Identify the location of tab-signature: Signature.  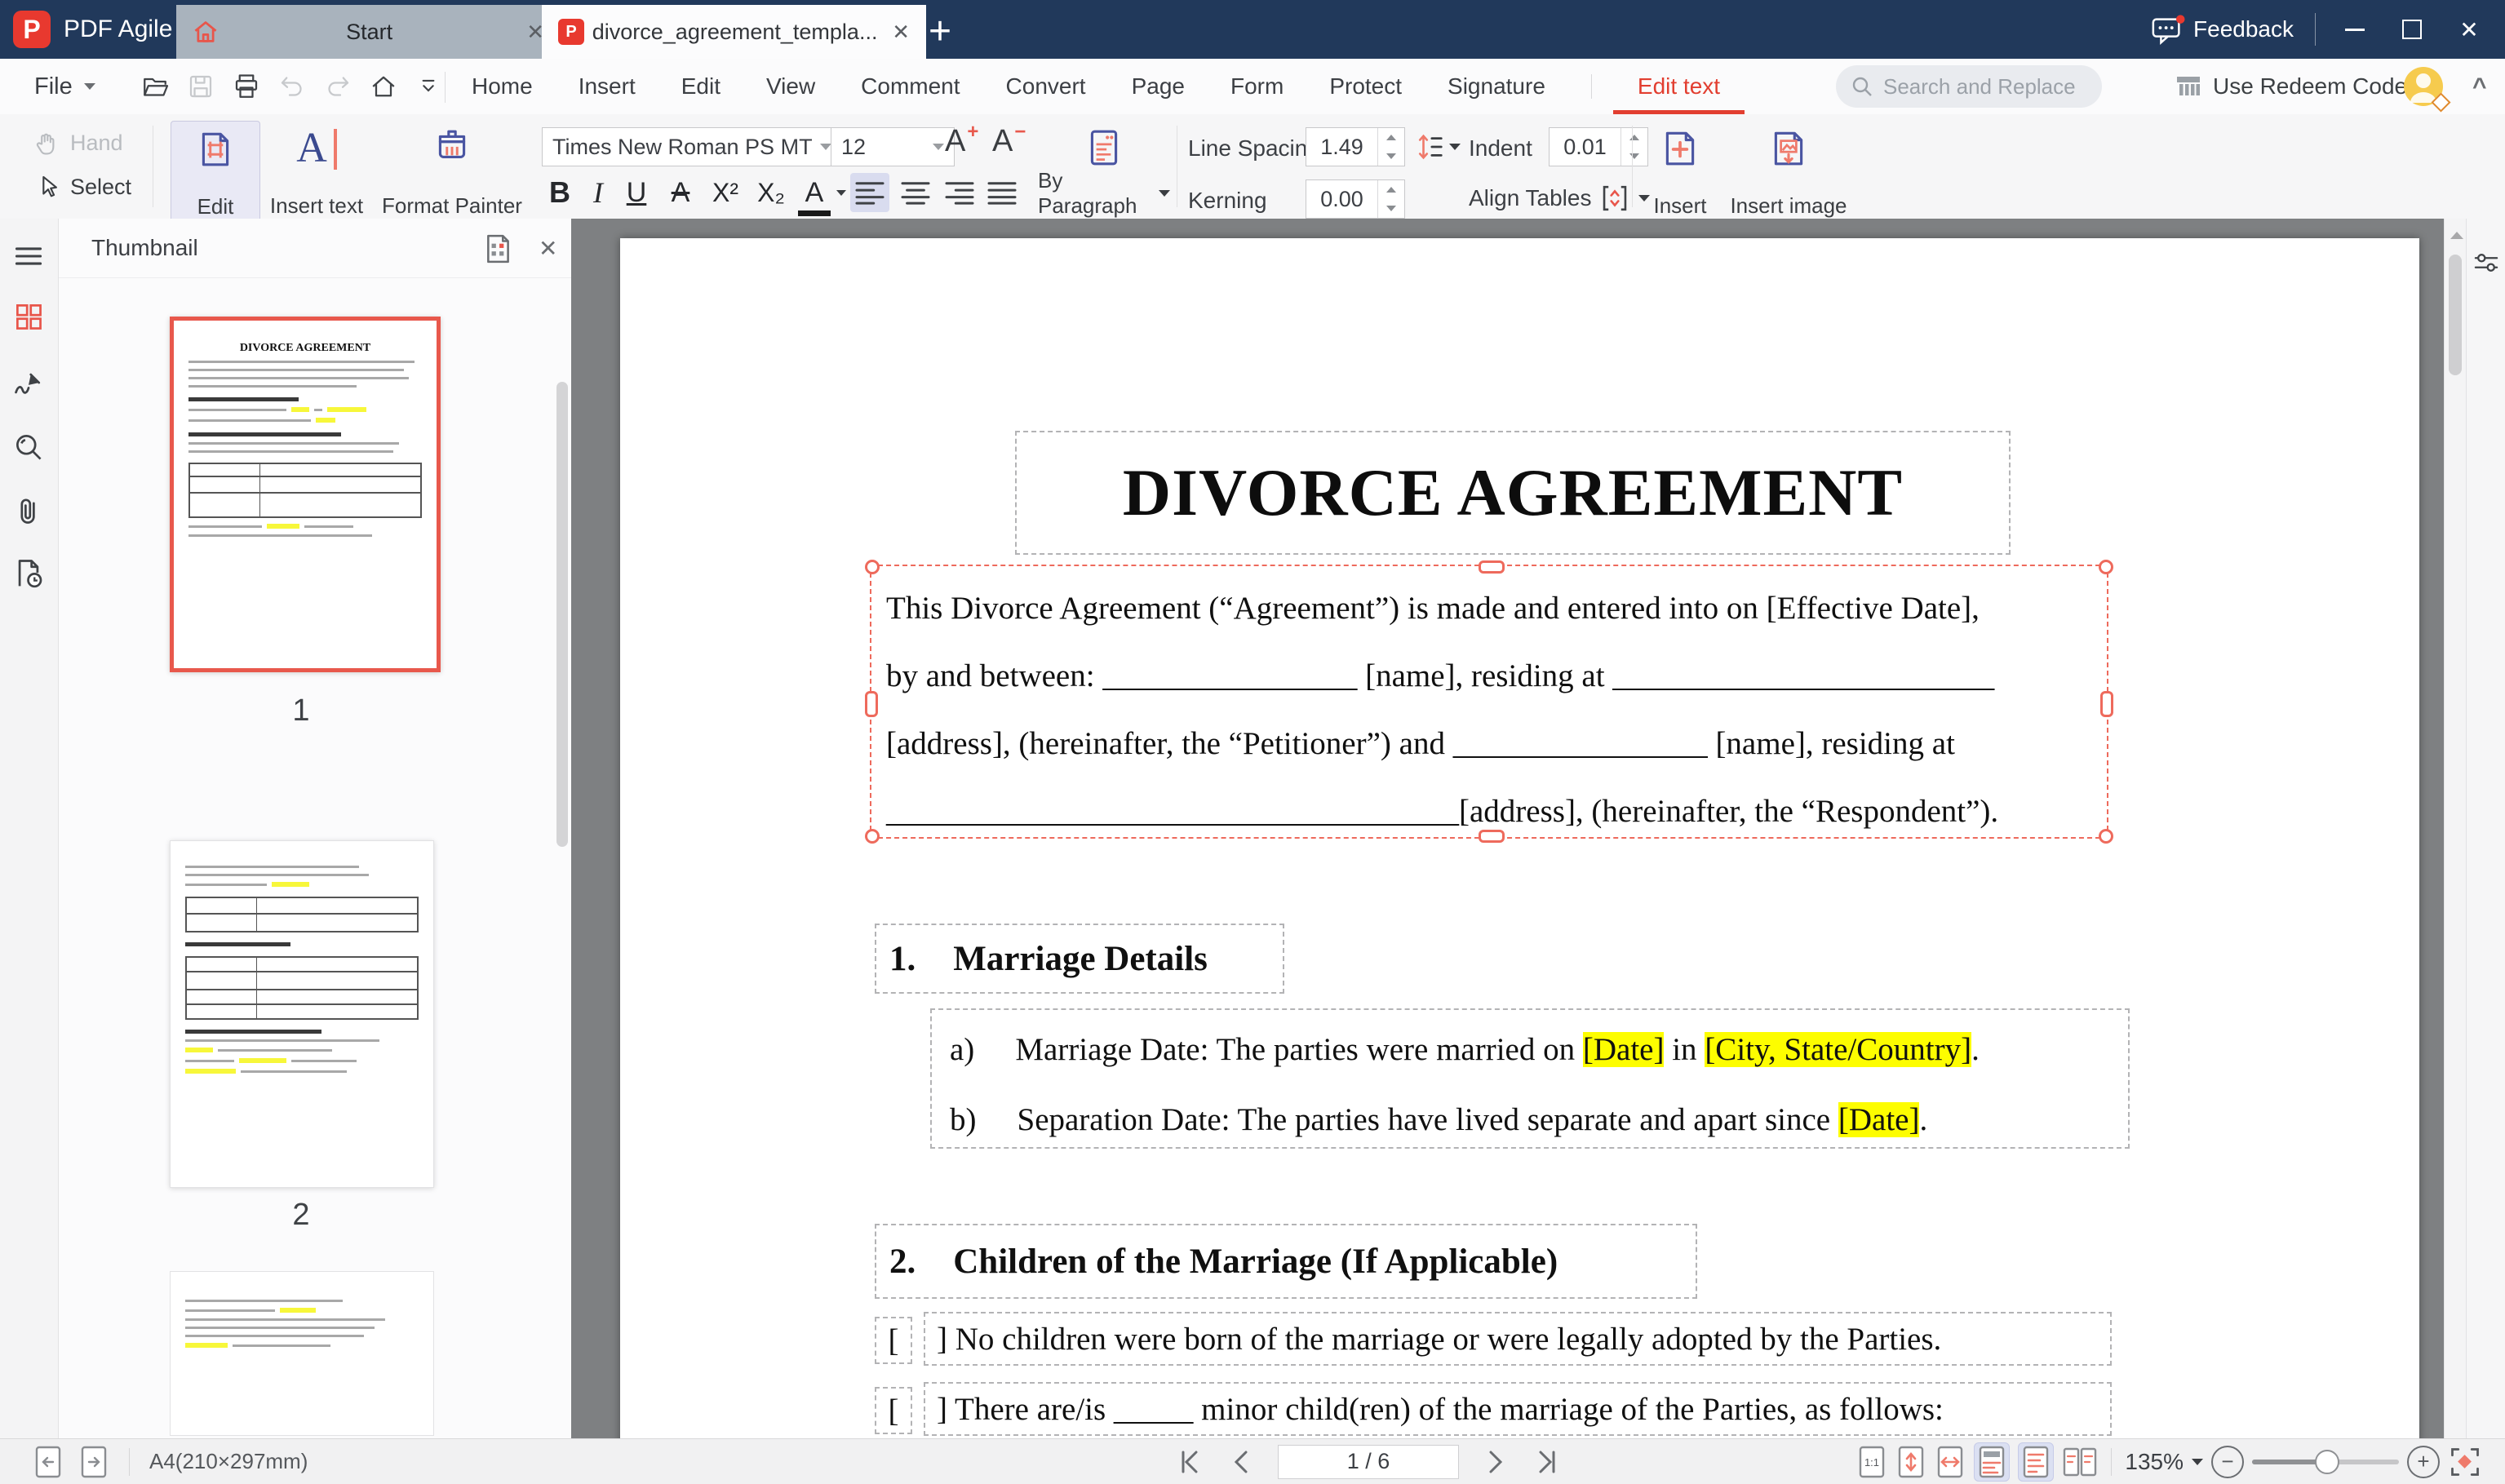
(1496, 86).